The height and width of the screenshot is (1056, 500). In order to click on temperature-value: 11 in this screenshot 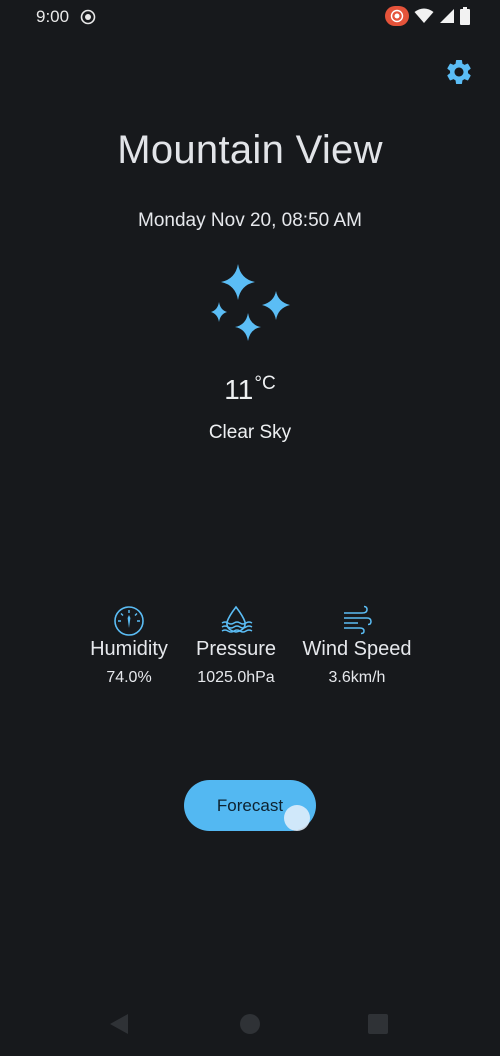, I will do `click(239, 389)`.